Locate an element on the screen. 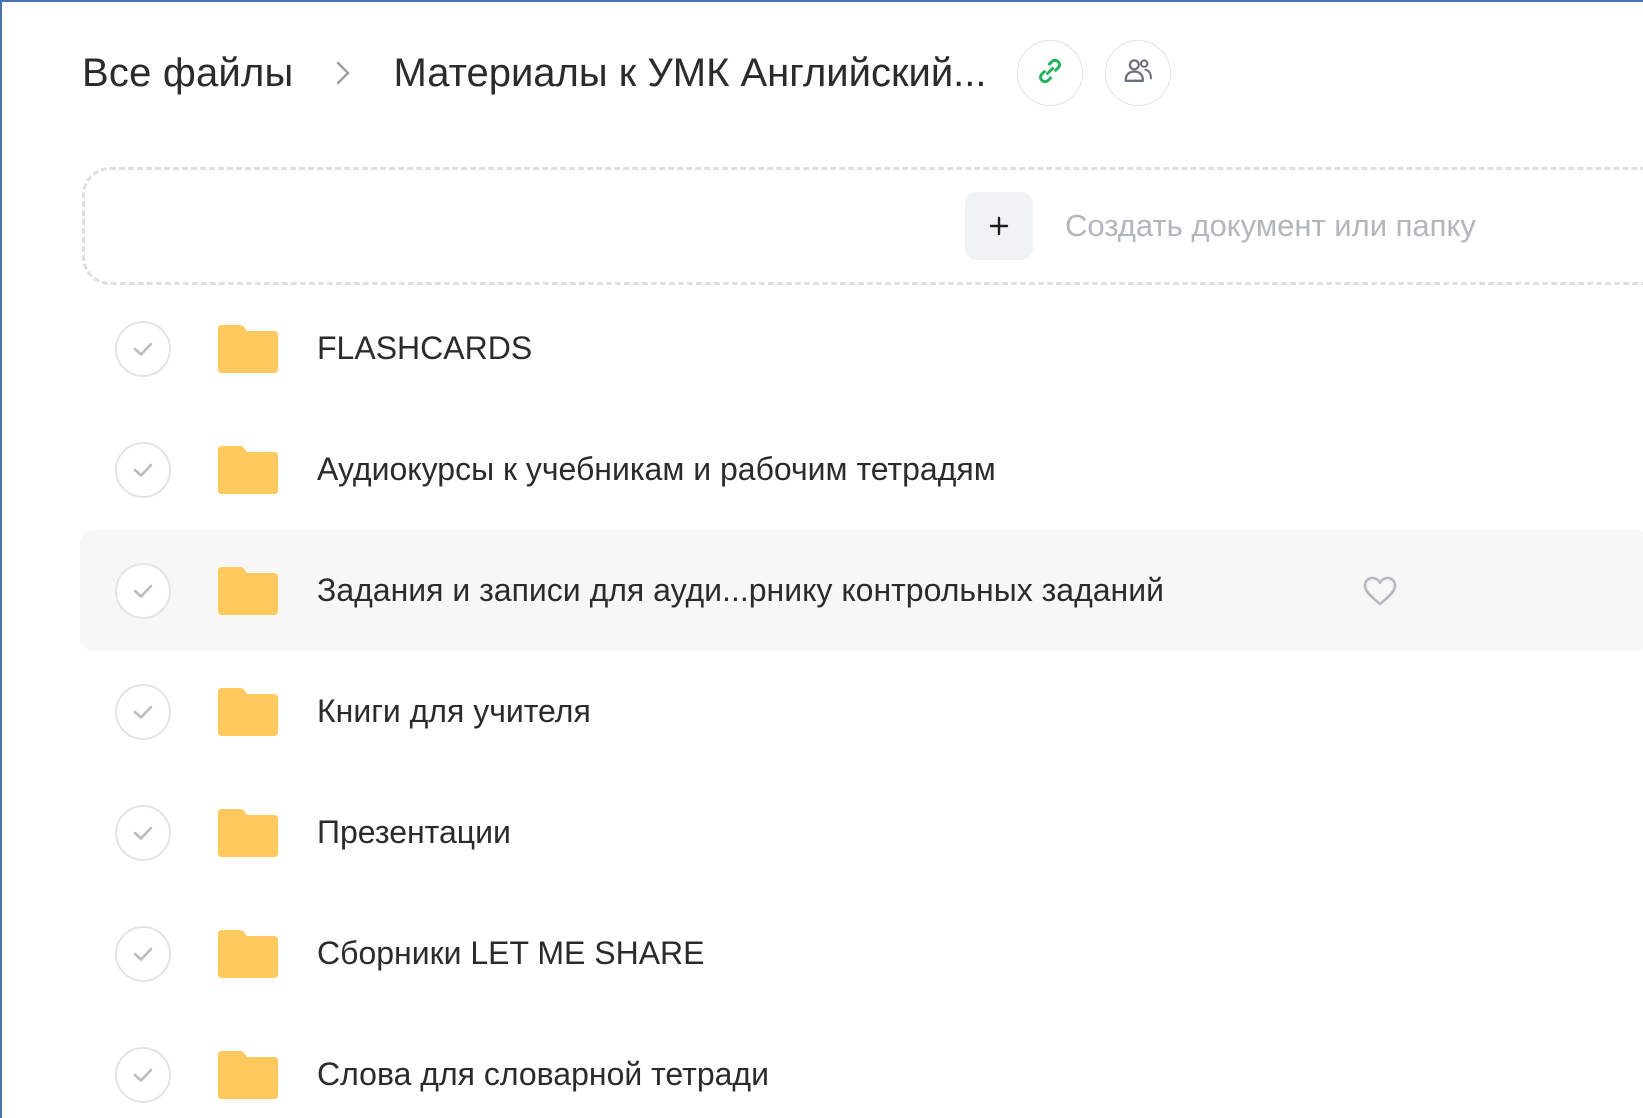  item-name: Презентации is located at coordinates (414, 832).